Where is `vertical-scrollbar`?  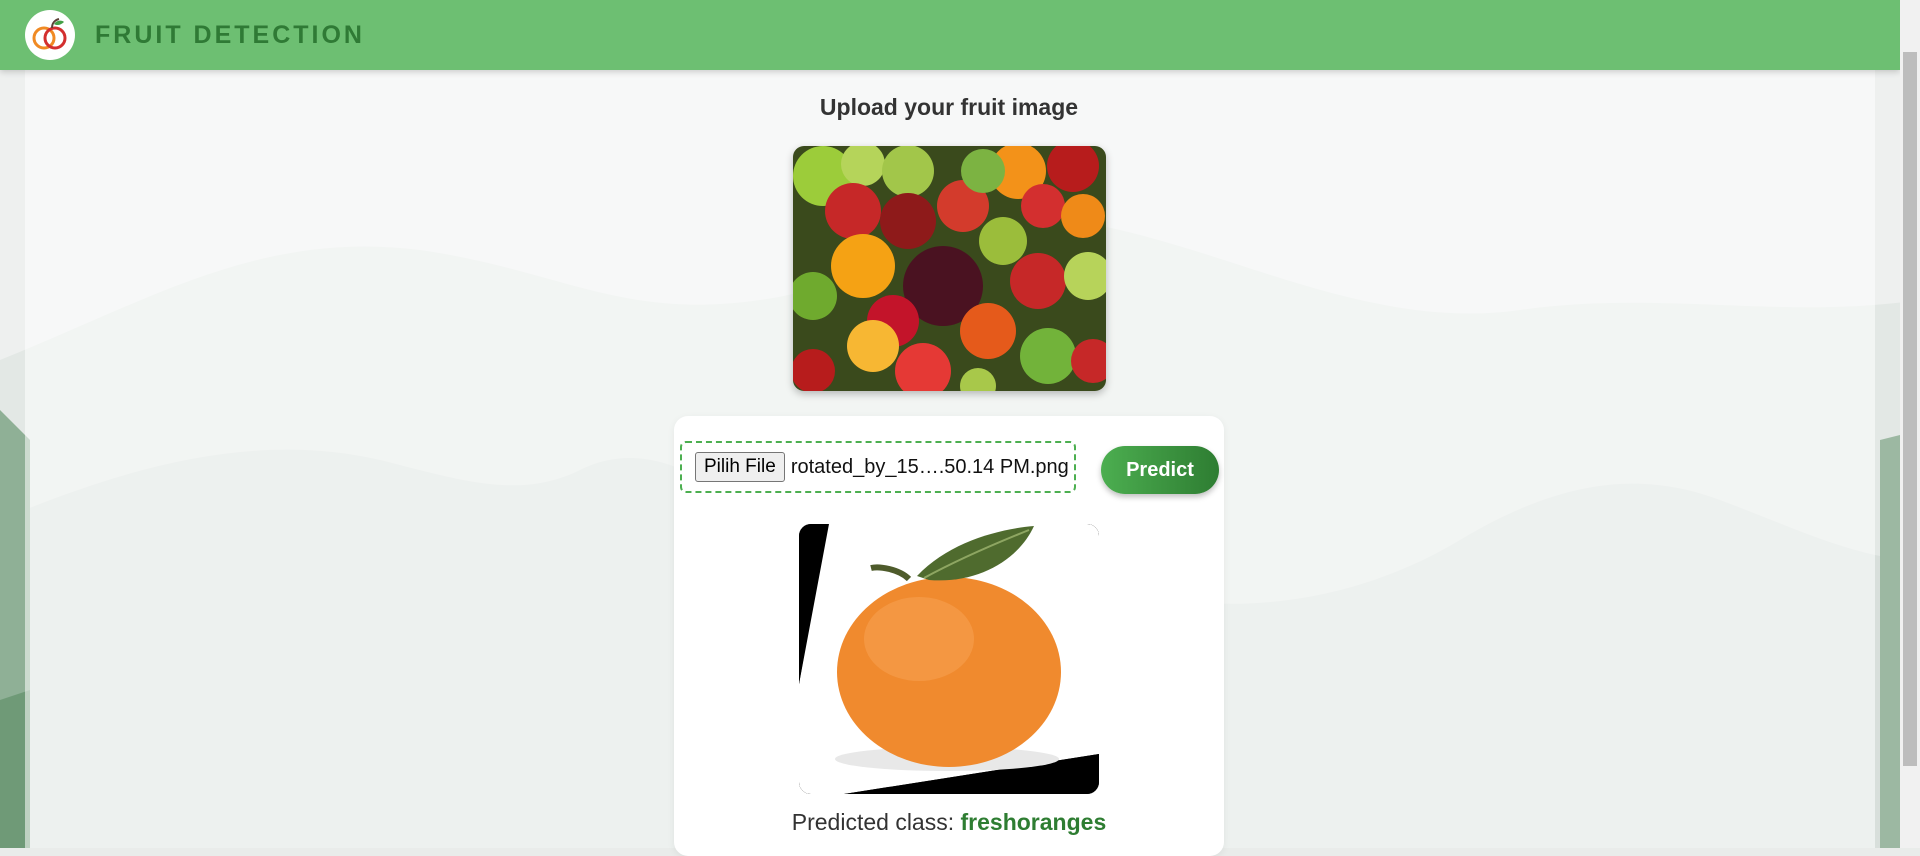 vertical-scrollbar is located at coordinates (1910, 424).